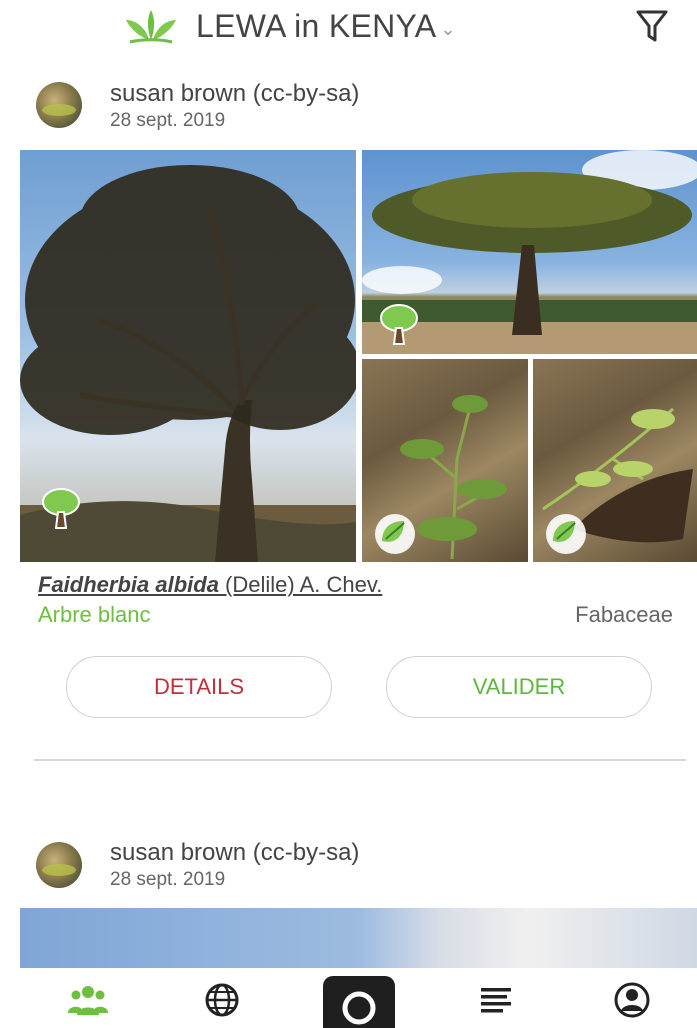 Image resolution: width=697 pixels, height=1028 pixels. What do you see at coordinates (199, 687) in the screenshot?
I see `details-button: DETAILS` at bounding box center [199, 687].